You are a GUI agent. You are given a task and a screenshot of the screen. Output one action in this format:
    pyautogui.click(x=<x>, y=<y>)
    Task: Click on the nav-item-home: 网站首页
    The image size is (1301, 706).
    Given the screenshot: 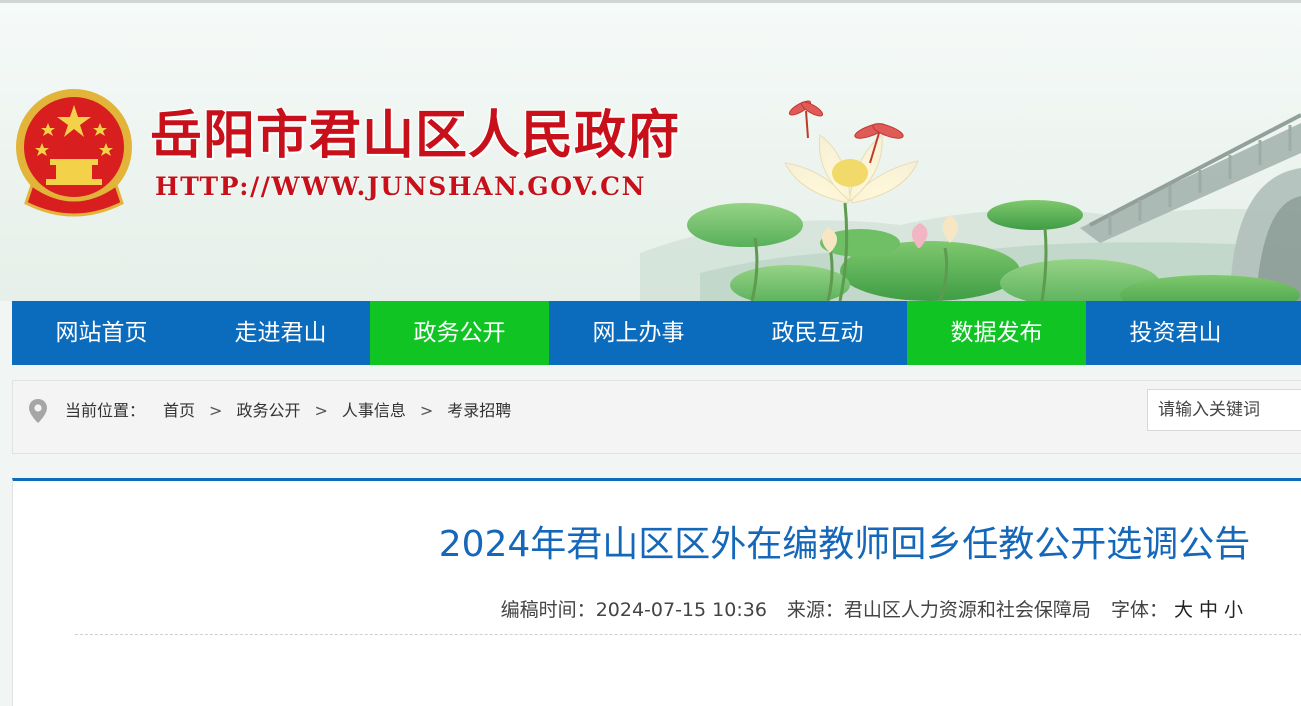 What is the action you would take?
    pyautogui.click(x=101, y=333)
    